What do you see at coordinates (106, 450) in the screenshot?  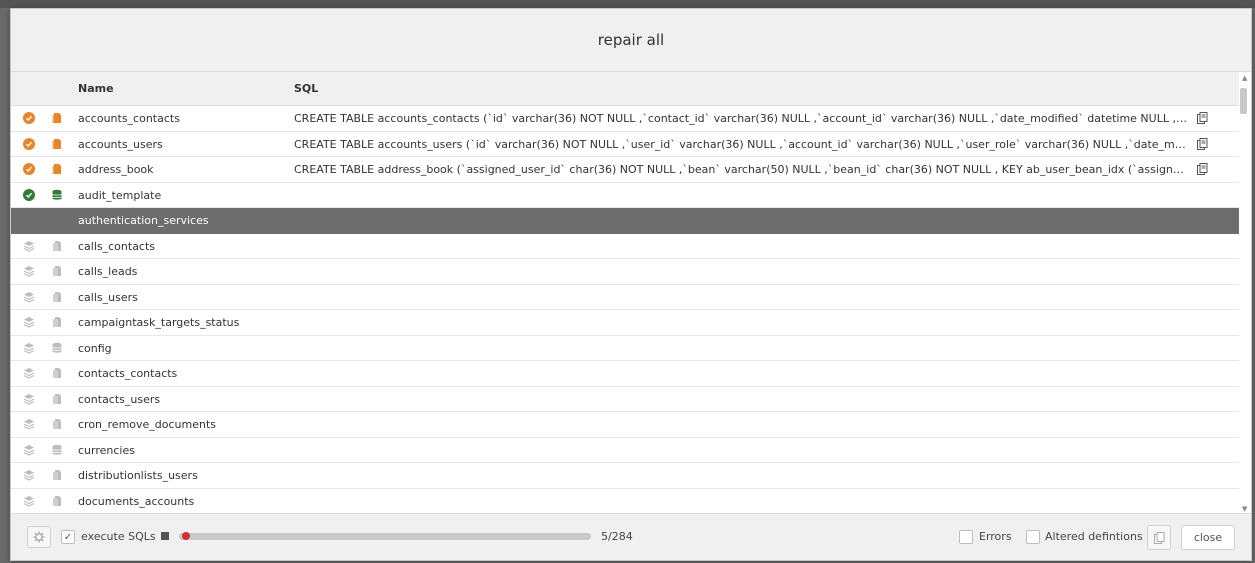 I see `table-name: currencies` at bounding box center [106, 450].